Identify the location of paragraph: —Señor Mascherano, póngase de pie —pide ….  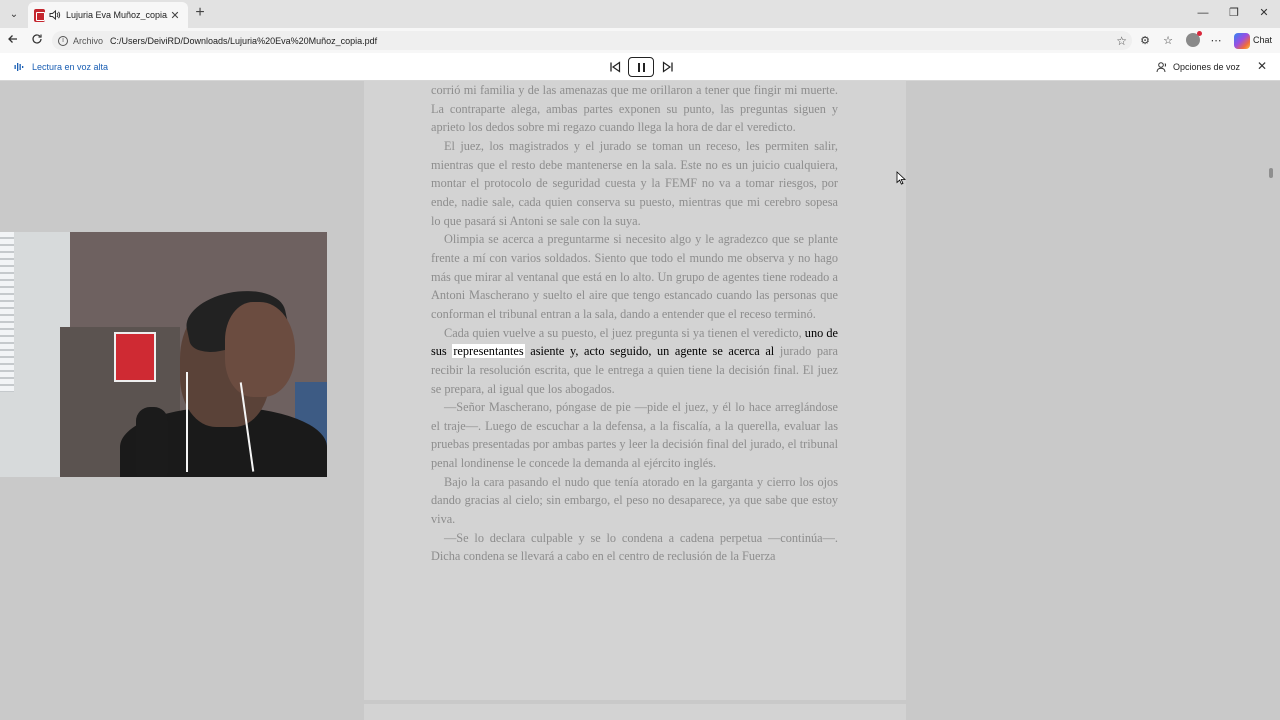
(634, 435).